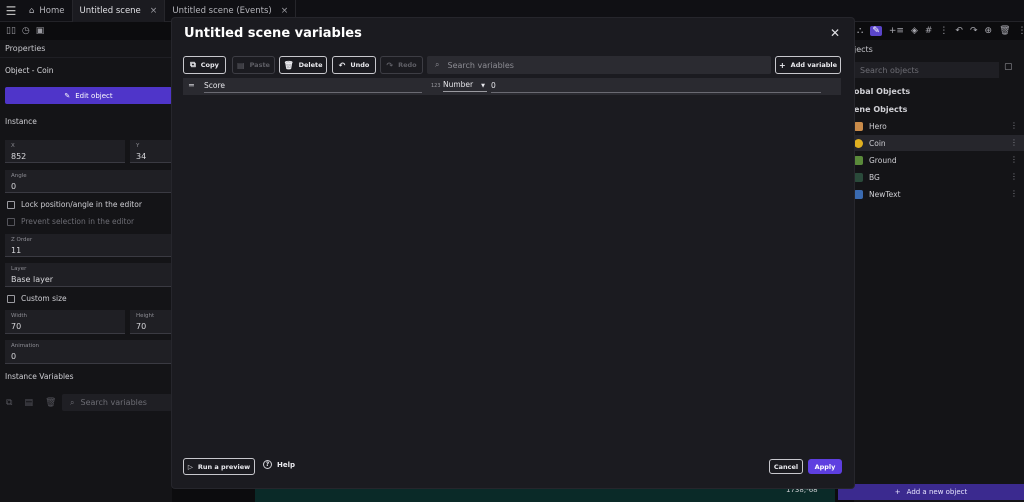 The width and height of the screenshot is (1024, 502). I want to click on custom-size-checkbox: Custom size, so click(37, 298).